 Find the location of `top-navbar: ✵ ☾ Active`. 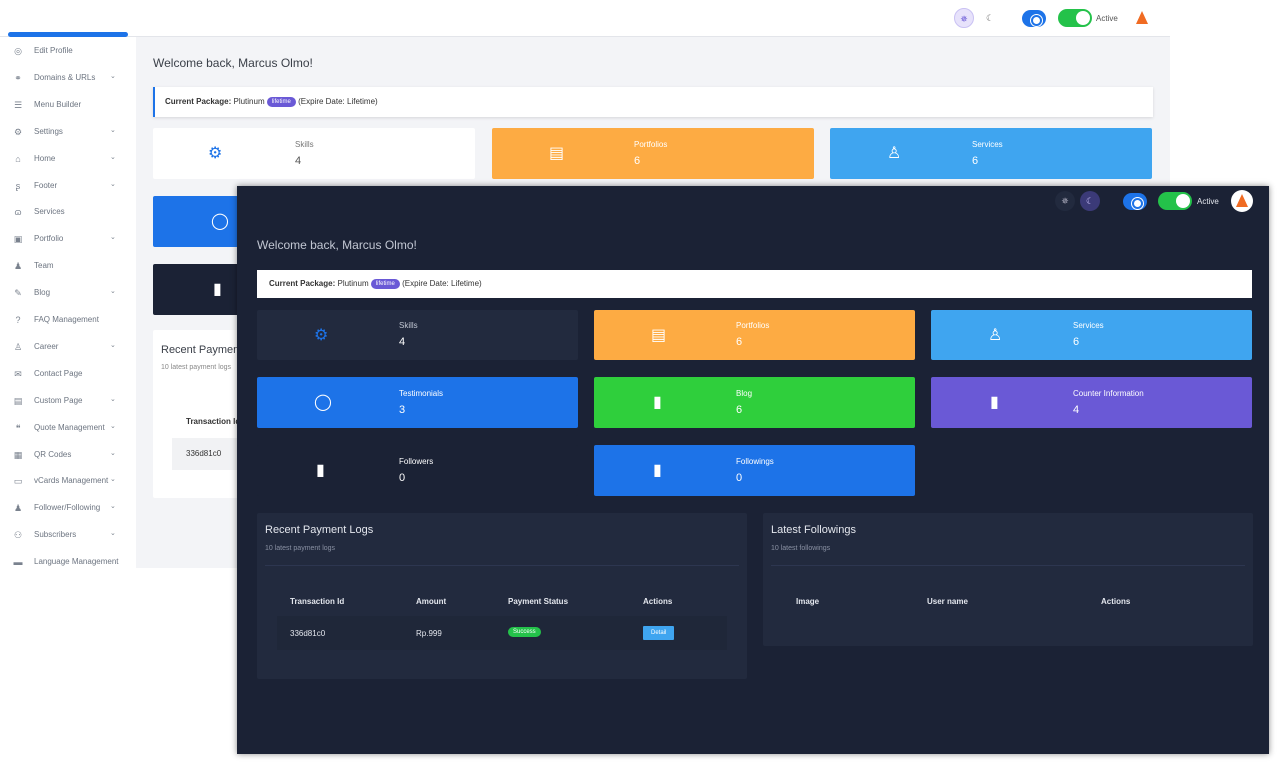

top-navbar: ✵ ☾ Active is located at coordinates (585, 18).